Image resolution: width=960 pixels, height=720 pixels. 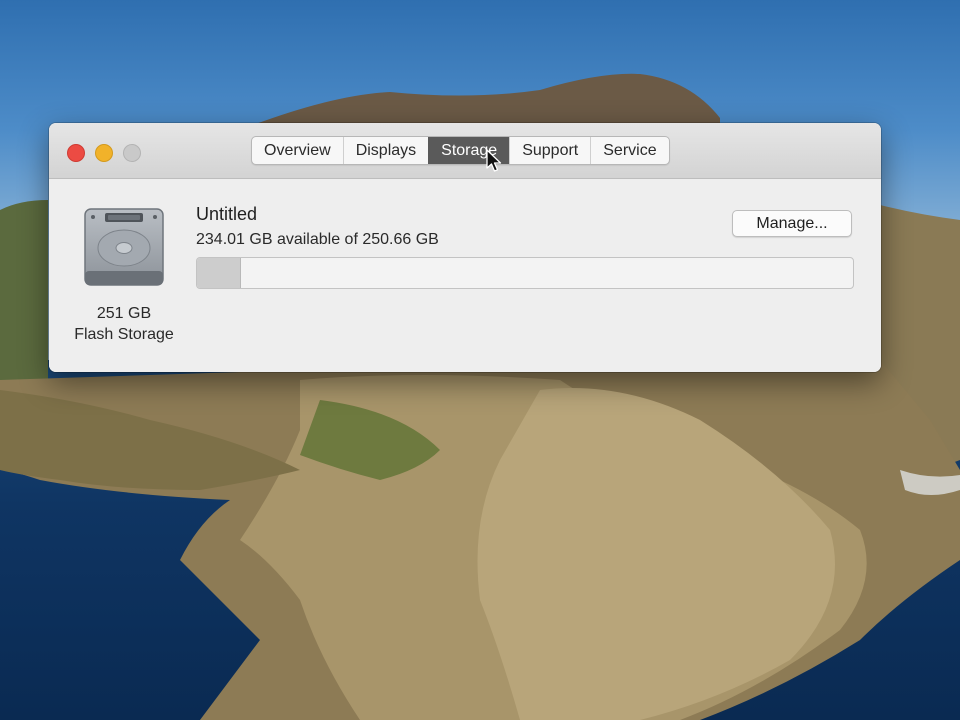 What do you see at coordinates (219, 273) in the screenshot?
I see `storage-used-segment` at bounding box center [219, 273].